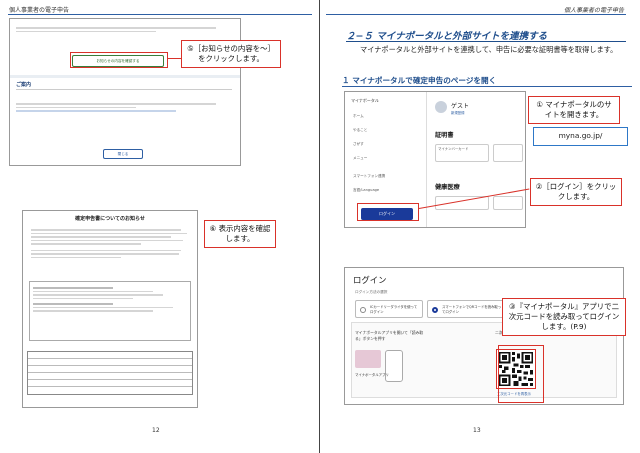 The image size is (640, 453). Describe the element at coordinates (477, 430) in the screenshot. I see `right-page-number: 13` at that location.